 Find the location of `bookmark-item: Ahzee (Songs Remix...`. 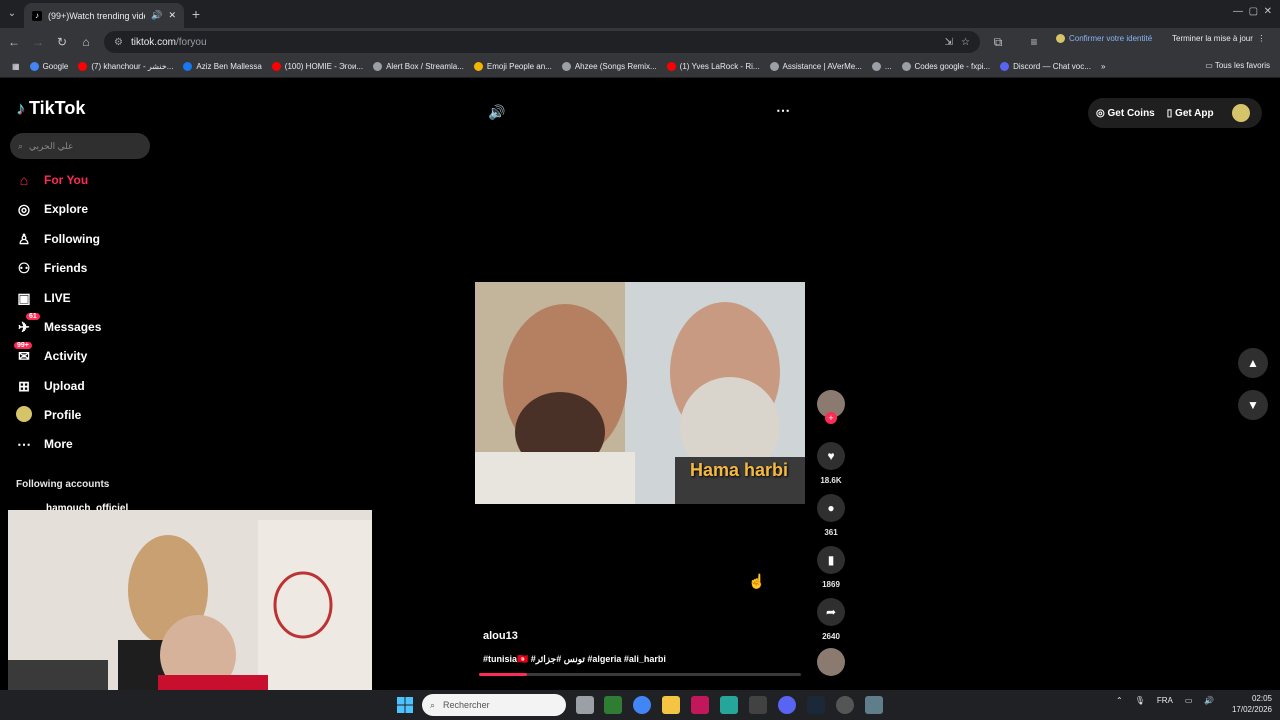

bookmark-item: Ahzee (Songs Remix... is located at coordinates (609, 66).